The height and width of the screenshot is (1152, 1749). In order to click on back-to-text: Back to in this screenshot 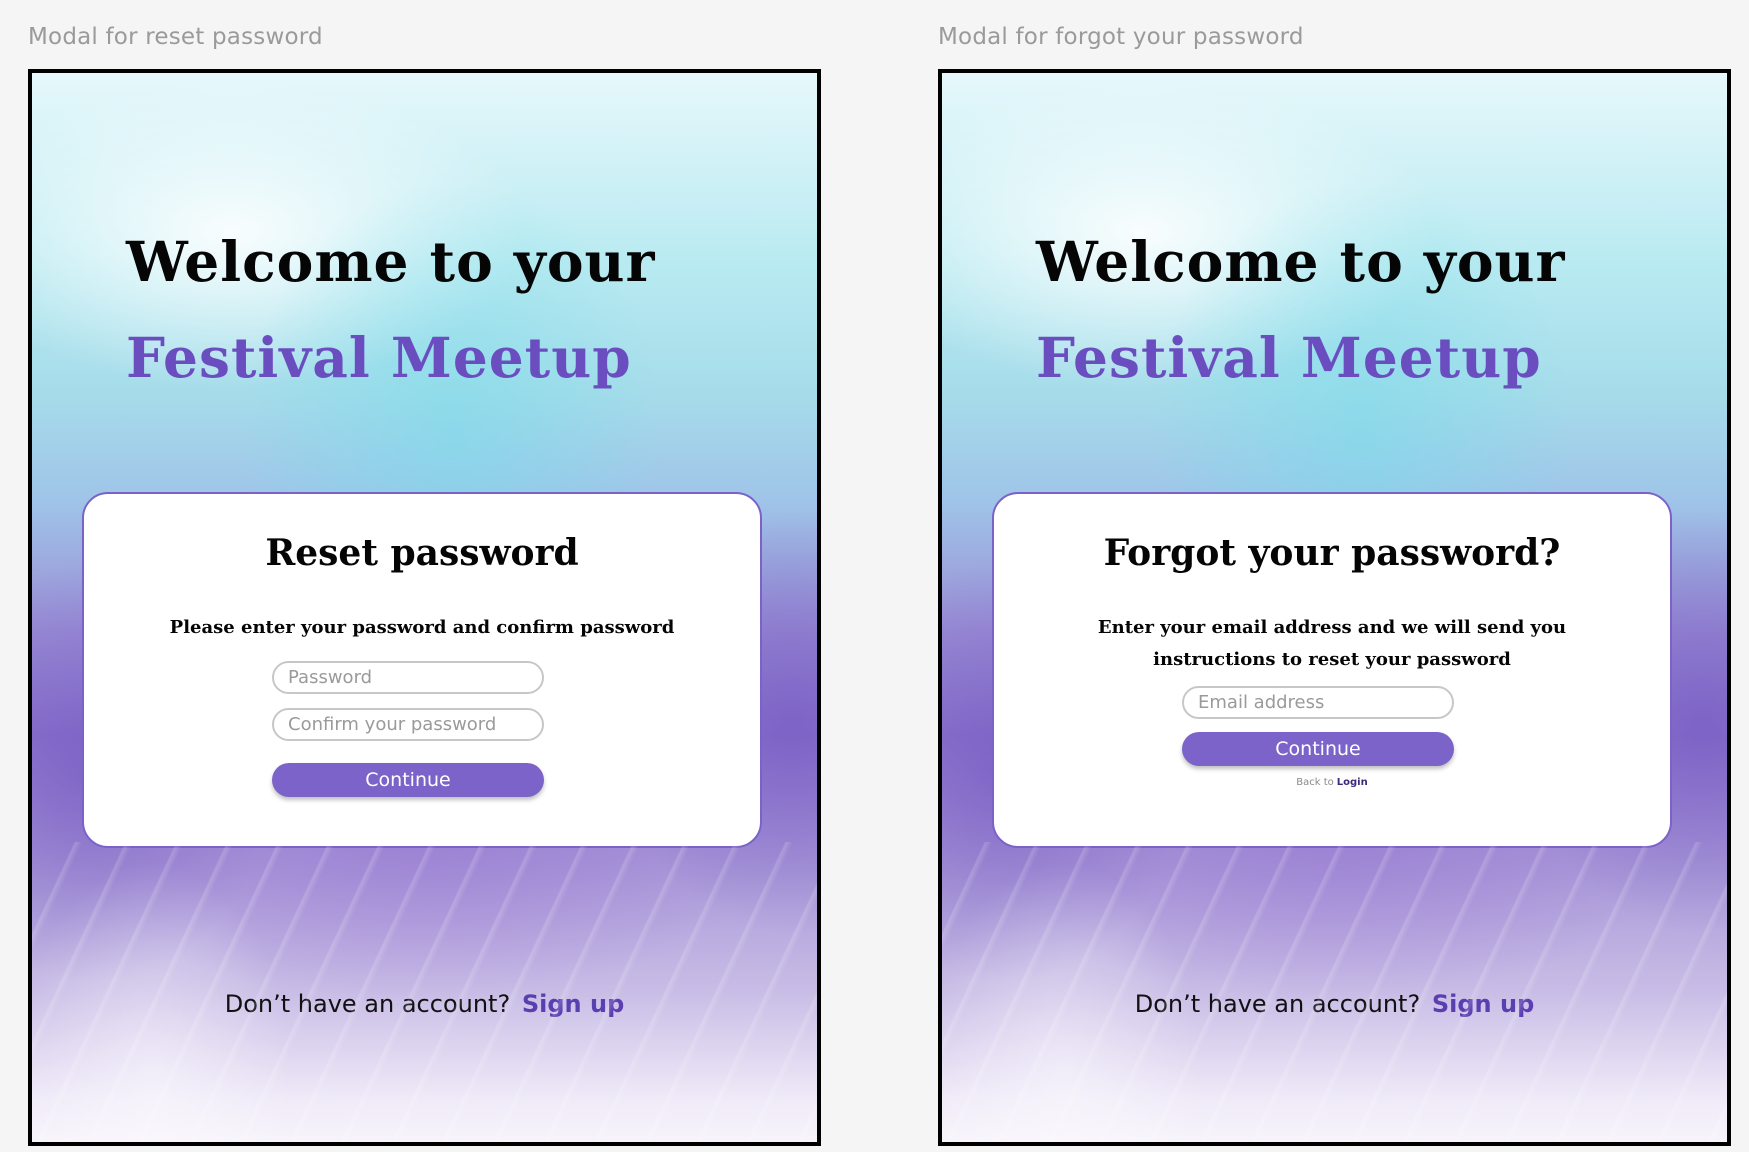, I will do `click(1315, 782)`.